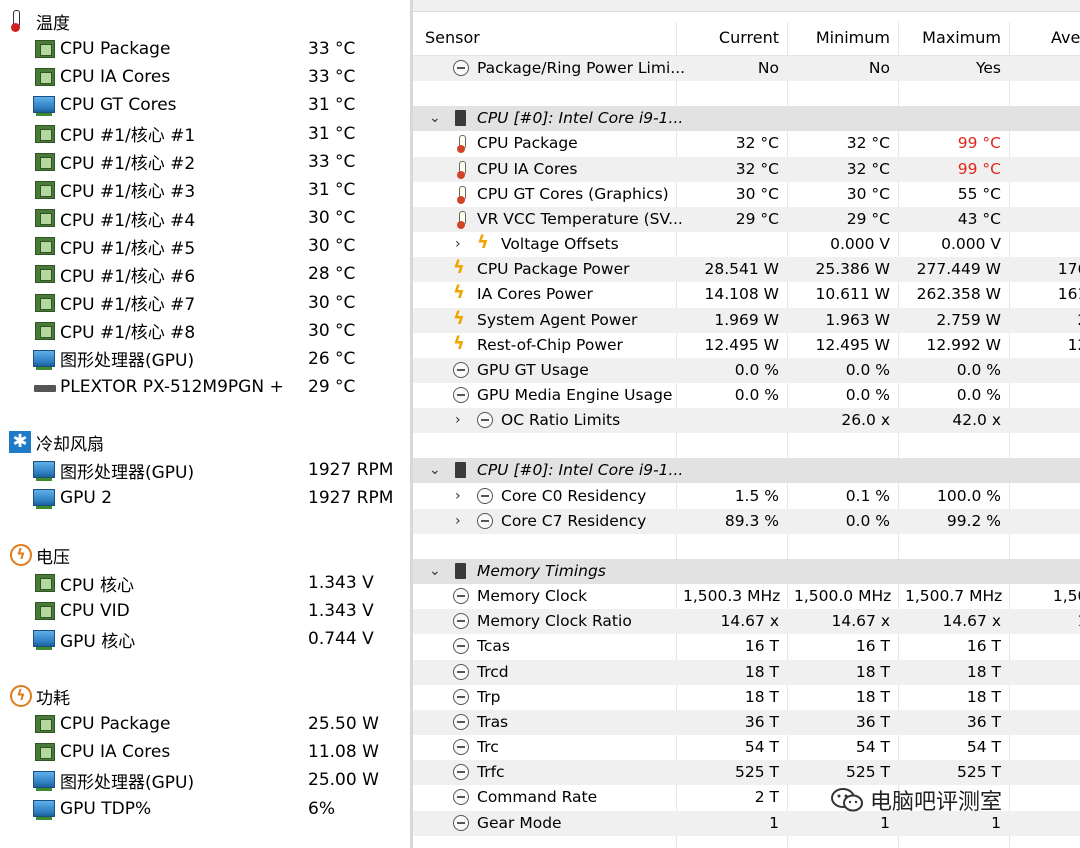  Describe the element at coordinates (204, 134) in the screenshot. I see `sensor-item: CPU #1/核心 #1 31 °C` at that location.